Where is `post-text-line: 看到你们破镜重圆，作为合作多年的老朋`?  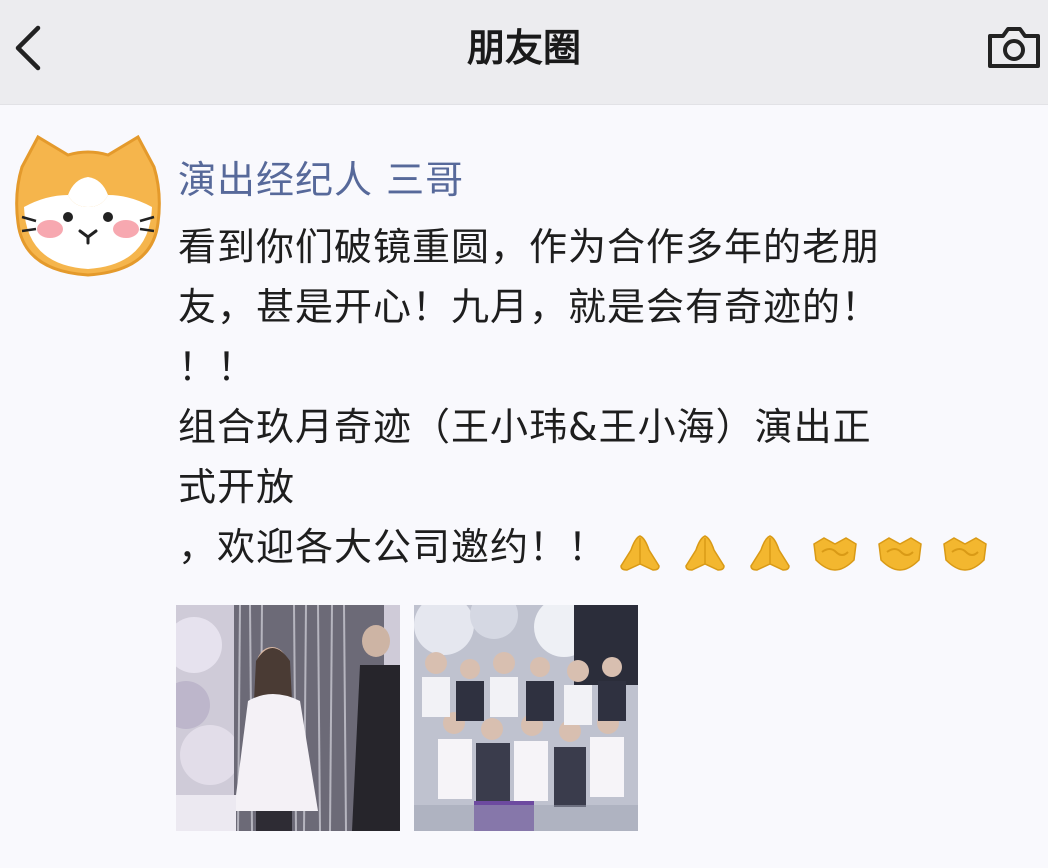 post-text-line: 看到你们破镜重圆，作为合作多年的老朋 is located at coordinates (529, 247).